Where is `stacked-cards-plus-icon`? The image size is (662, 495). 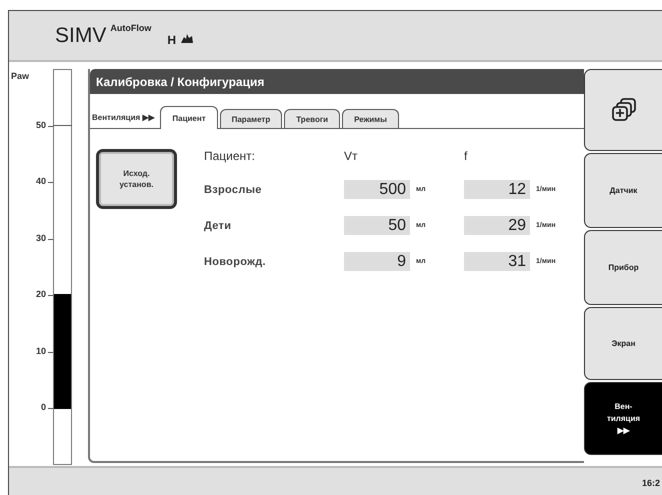 stacked-cards-plus-icon is located at coordinates (624, 110).